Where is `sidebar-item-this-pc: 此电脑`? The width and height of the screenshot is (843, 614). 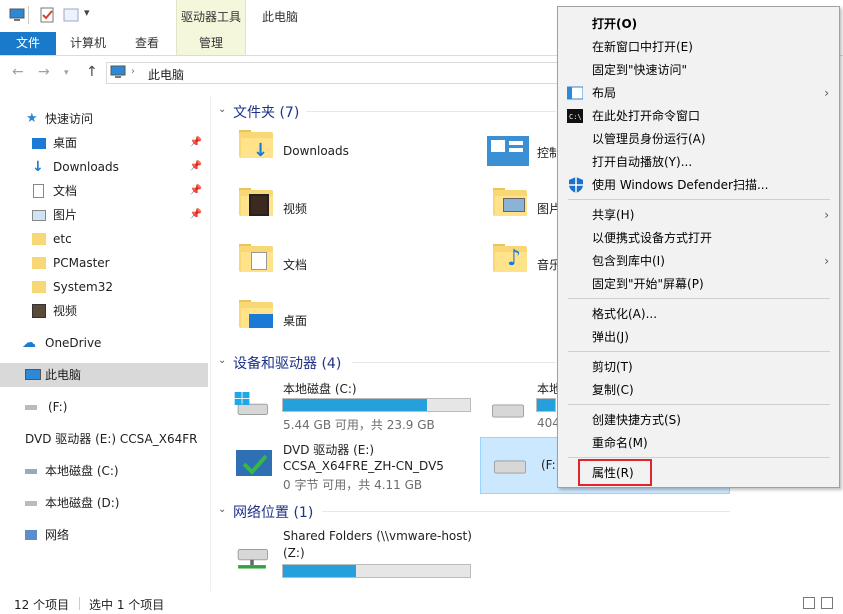
sidebar-item-this-pc: 此电脑 is located at coordinates (104, 375).